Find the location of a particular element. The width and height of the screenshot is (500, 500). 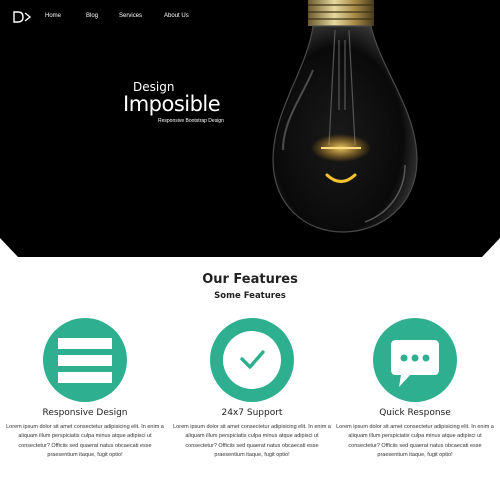

nav-item-home: Home is located at coordinates (53, 16).